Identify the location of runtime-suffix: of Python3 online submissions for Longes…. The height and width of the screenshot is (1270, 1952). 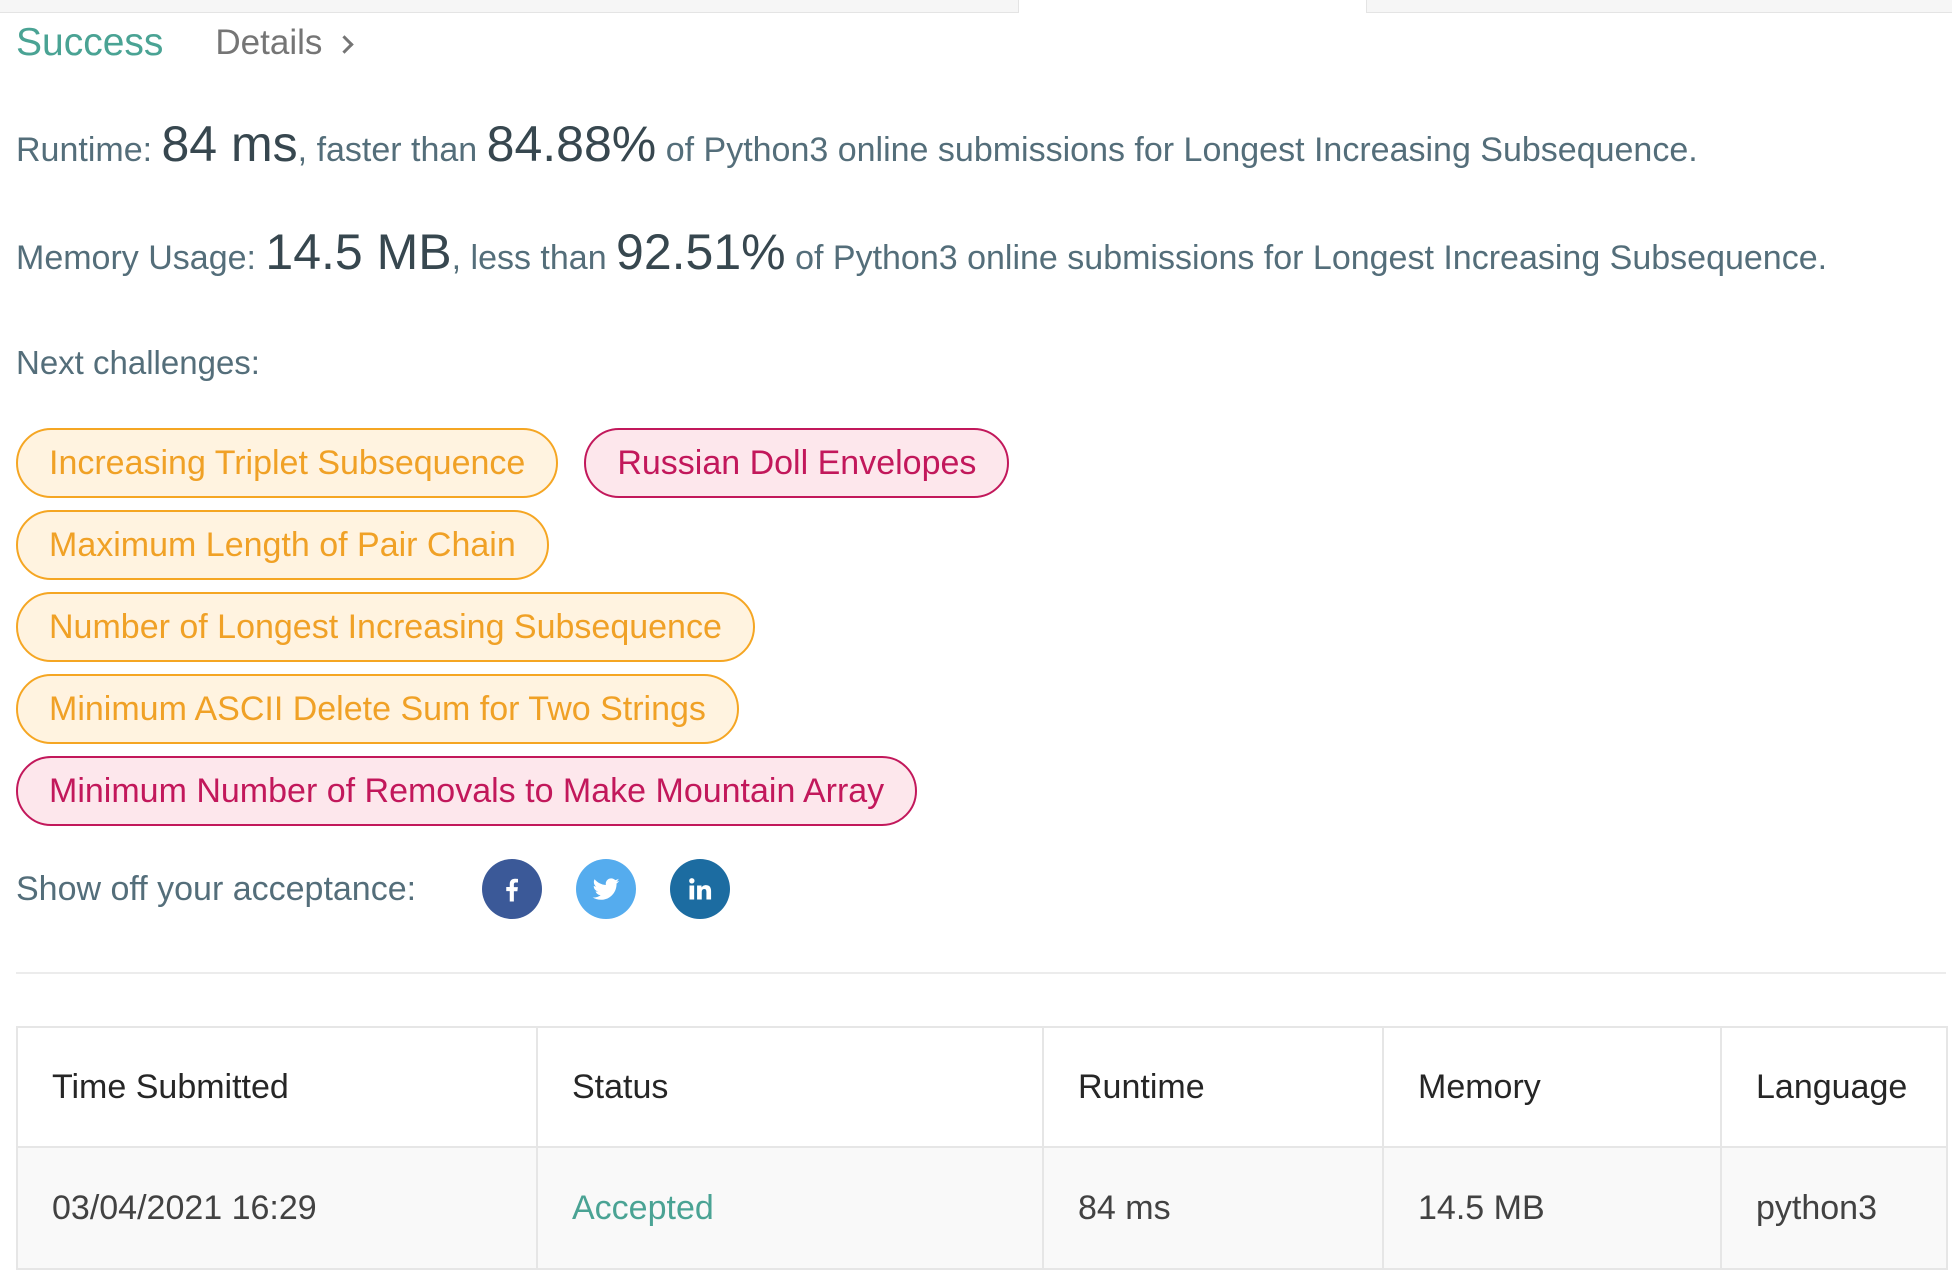
(1177, 150).